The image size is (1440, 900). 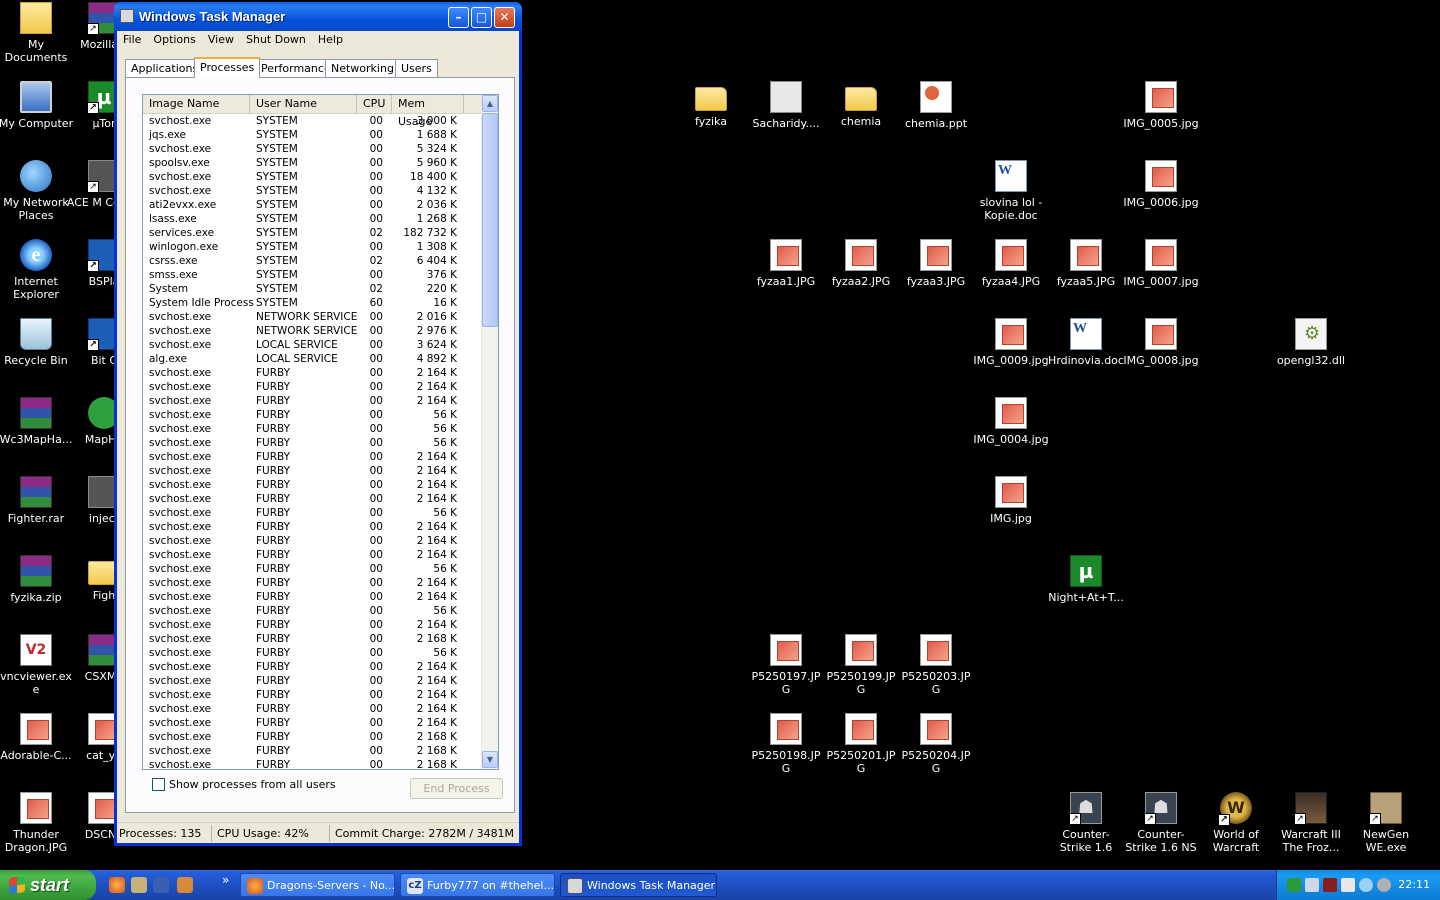 I want to click on desktop-icon: IMG.jpg, so click(x=1011, y=500).